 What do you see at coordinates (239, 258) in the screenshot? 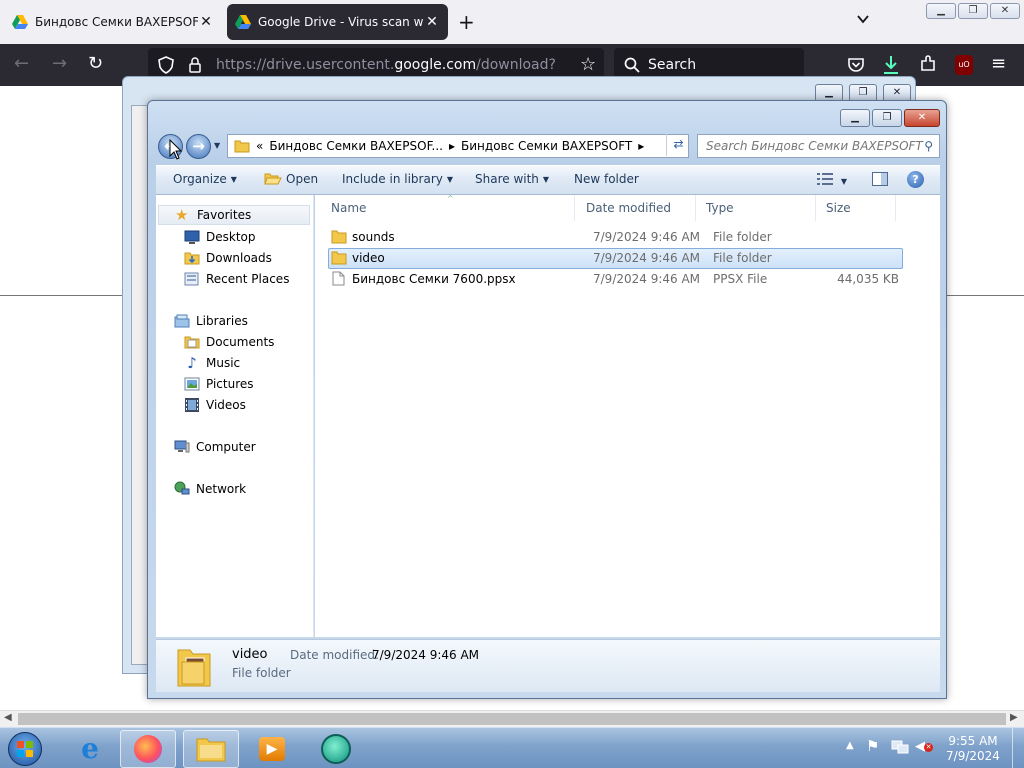
I see `nav-label: Downloads` at bounding box center [239, 258].